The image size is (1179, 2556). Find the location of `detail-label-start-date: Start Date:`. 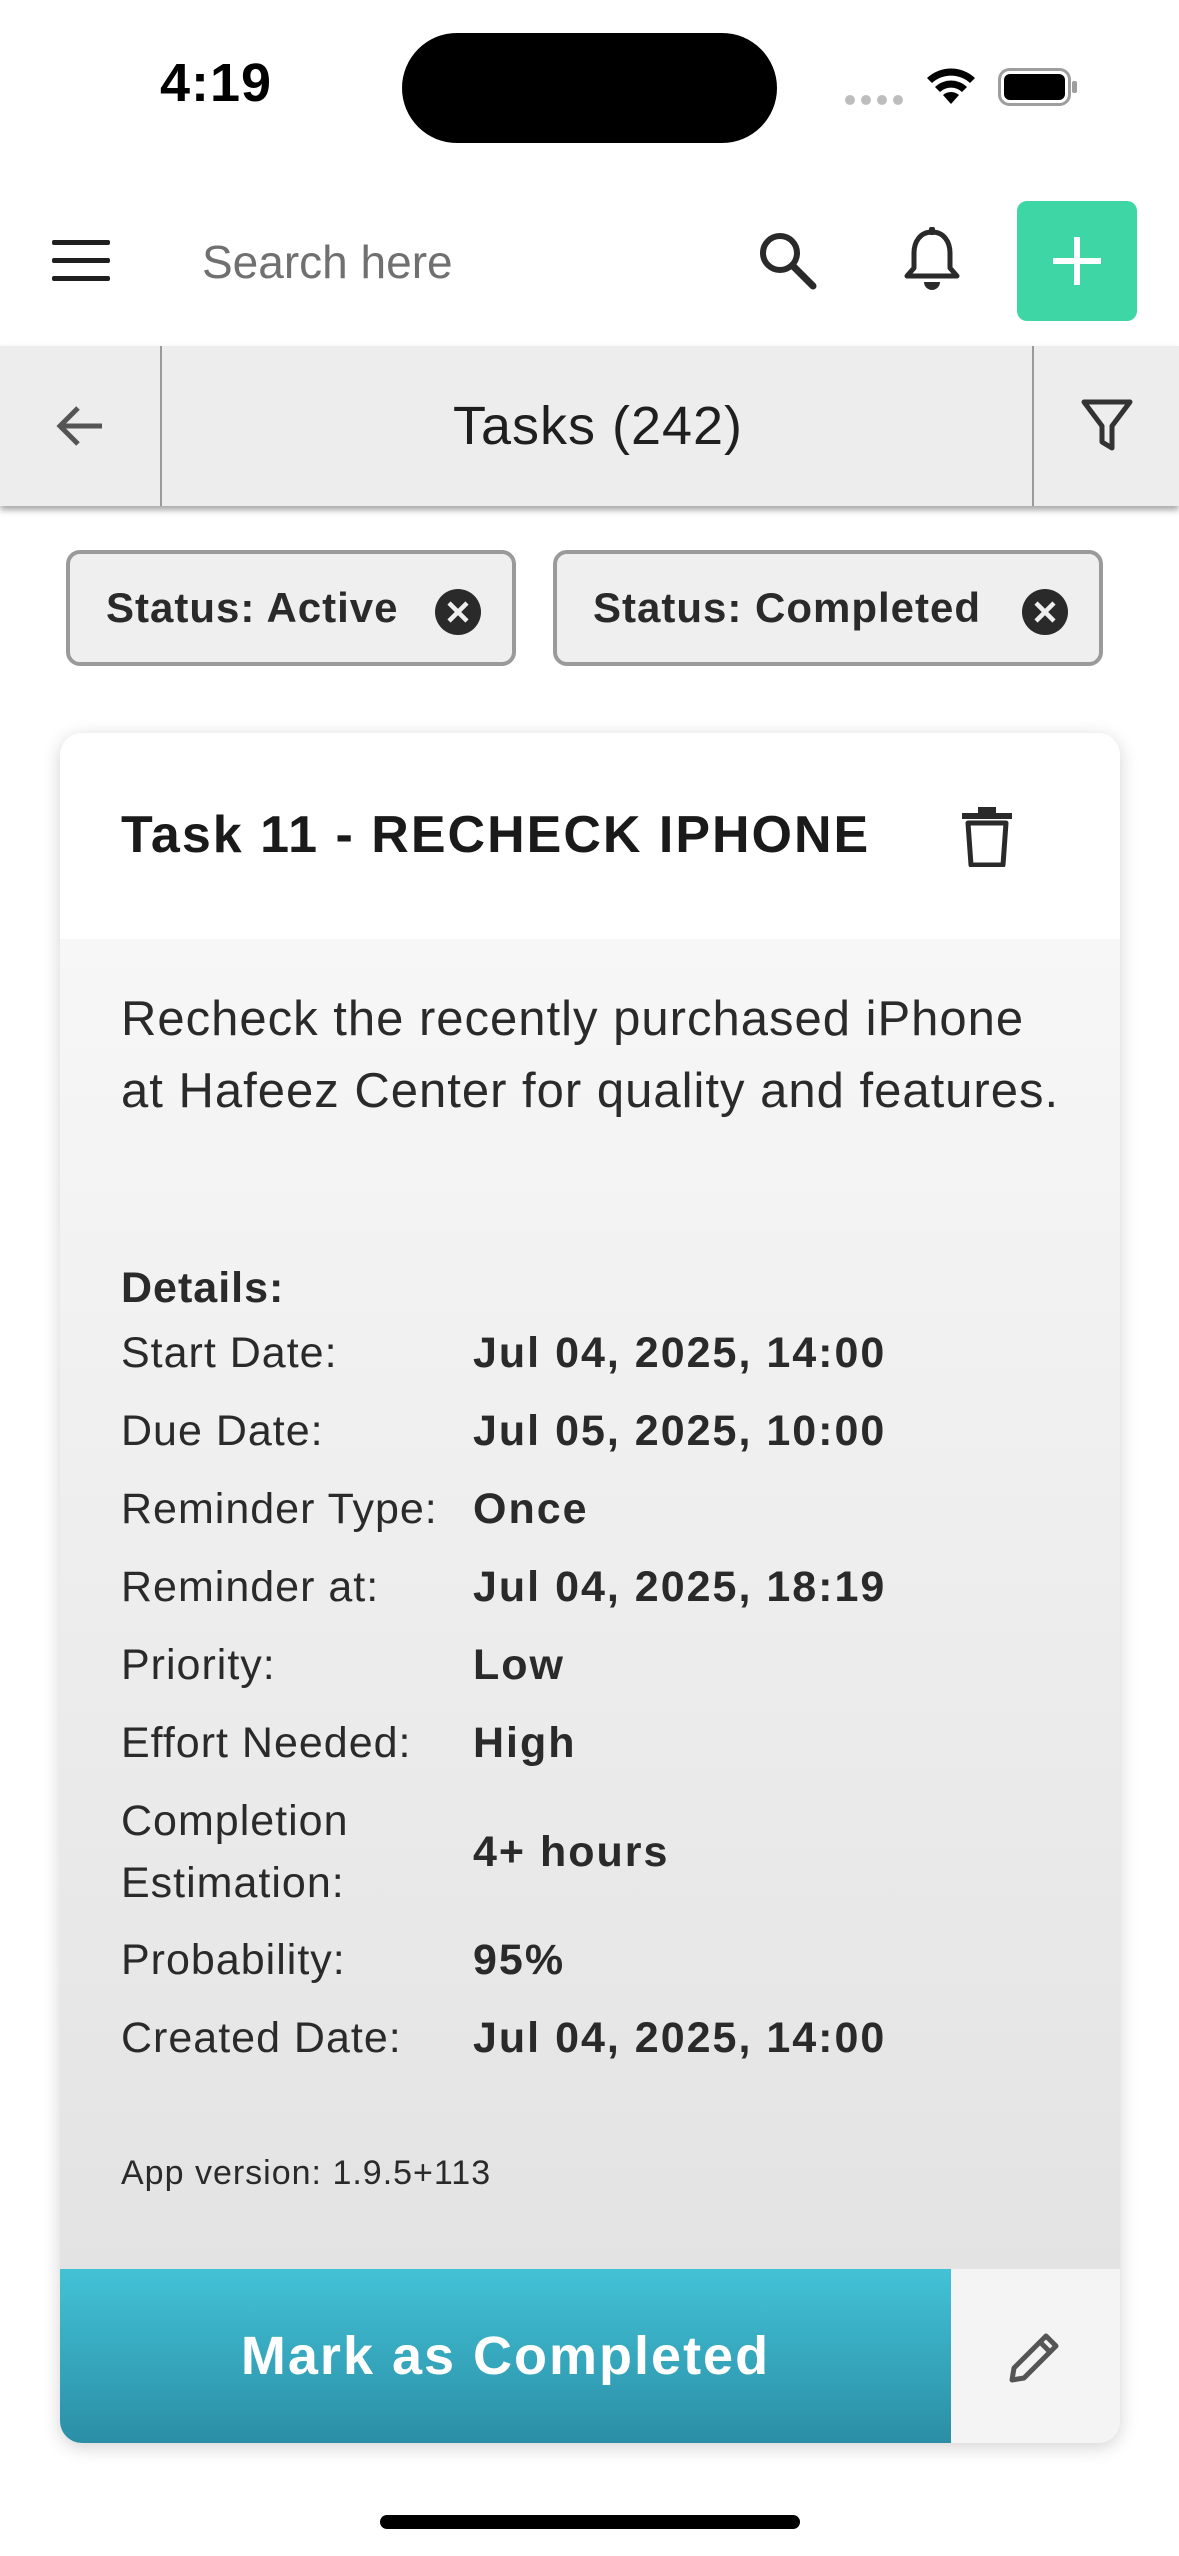

detail-label-start-date: Start Date: is located at coordinates (229, 1353).